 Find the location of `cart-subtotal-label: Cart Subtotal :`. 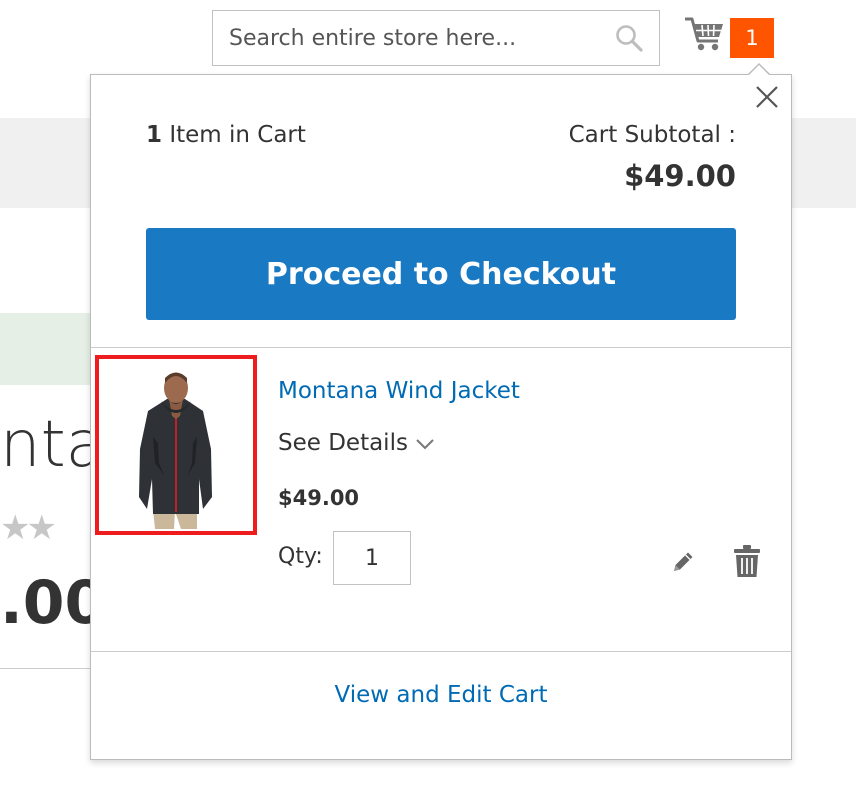

cart-subtotal-label: Cart Subtotal : is located at coordinates (652, 135).